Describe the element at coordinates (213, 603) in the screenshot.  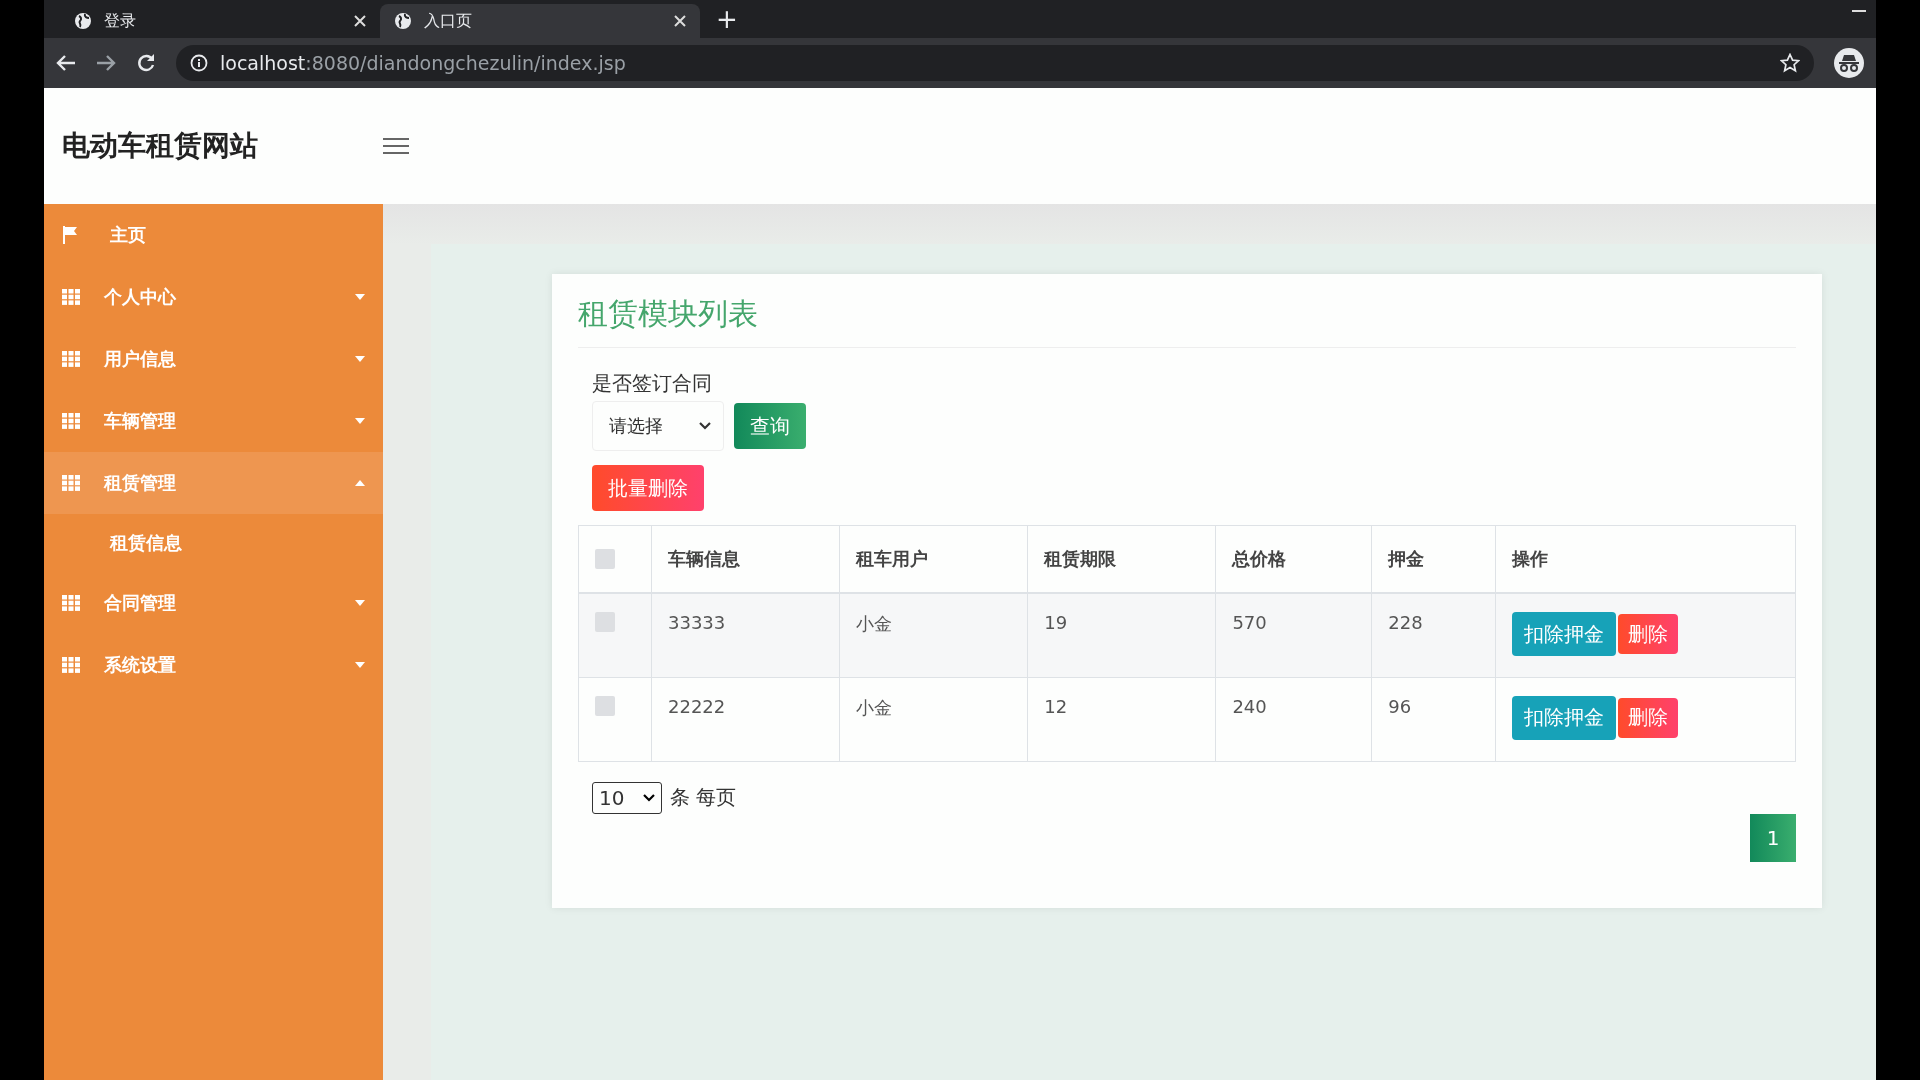
I see `sidebar-item: 合同管理` at that location.